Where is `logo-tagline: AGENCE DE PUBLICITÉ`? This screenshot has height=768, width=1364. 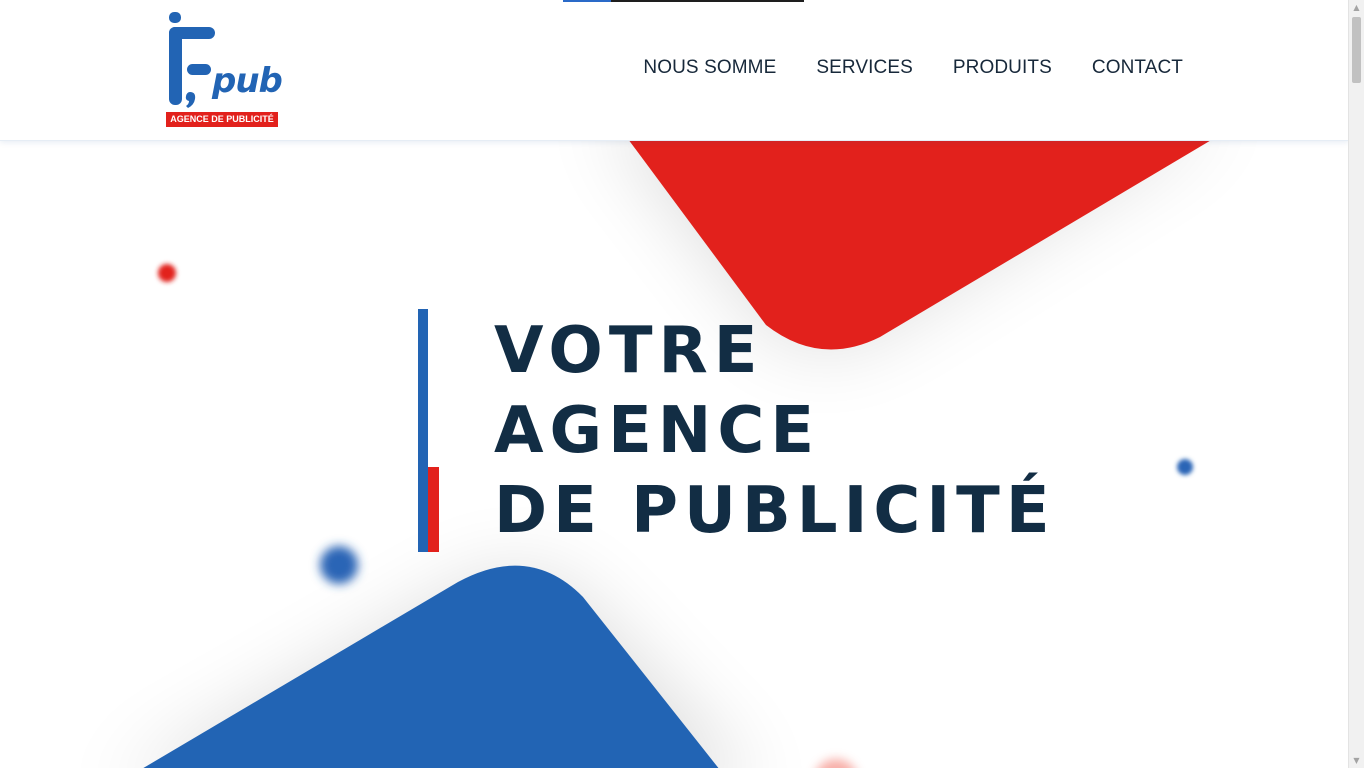
logo-tagline: AGENCE DE PUBLICITÉ is located at coordinates (222, 119).